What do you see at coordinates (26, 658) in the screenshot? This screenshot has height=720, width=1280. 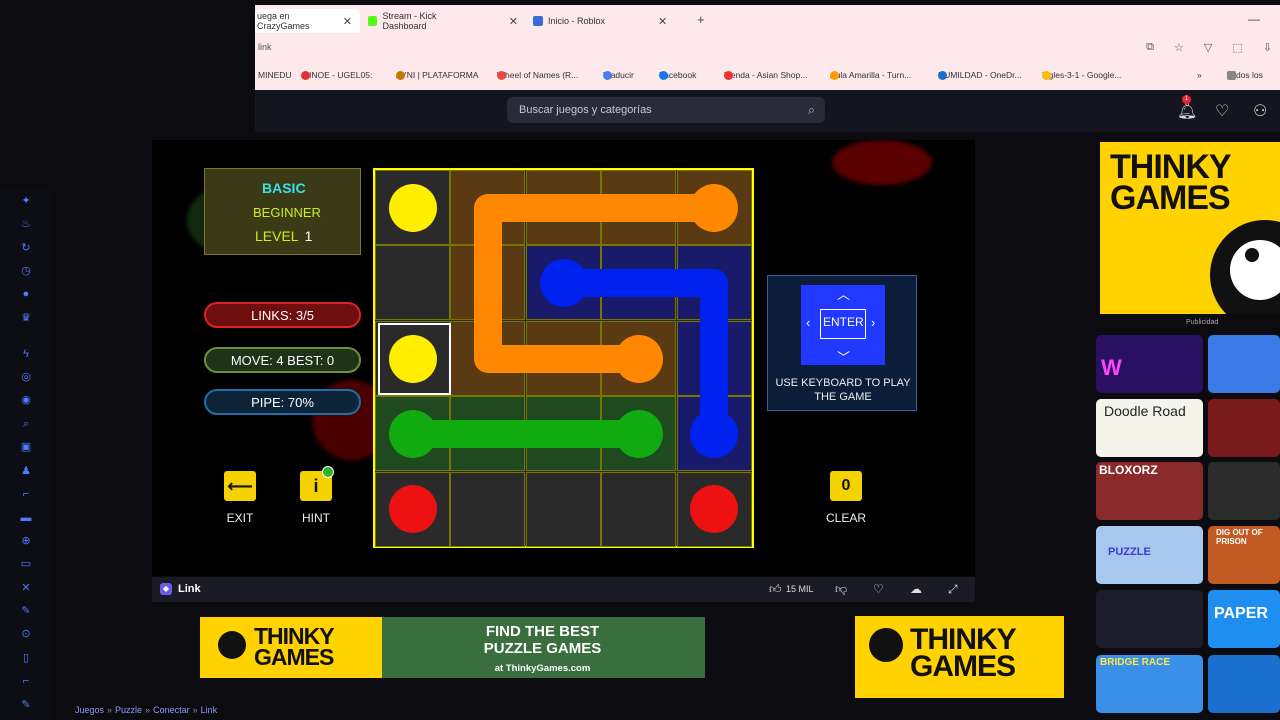 I see `phone-icon: ▯` at bounding box center [26, 658].